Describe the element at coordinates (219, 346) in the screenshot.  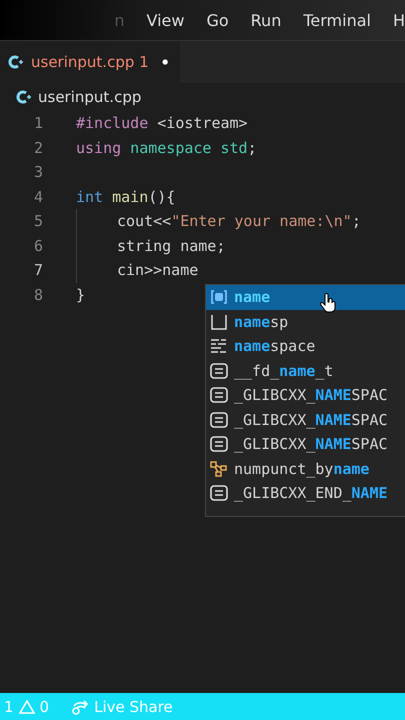
I see `keyword-icon` at that location.